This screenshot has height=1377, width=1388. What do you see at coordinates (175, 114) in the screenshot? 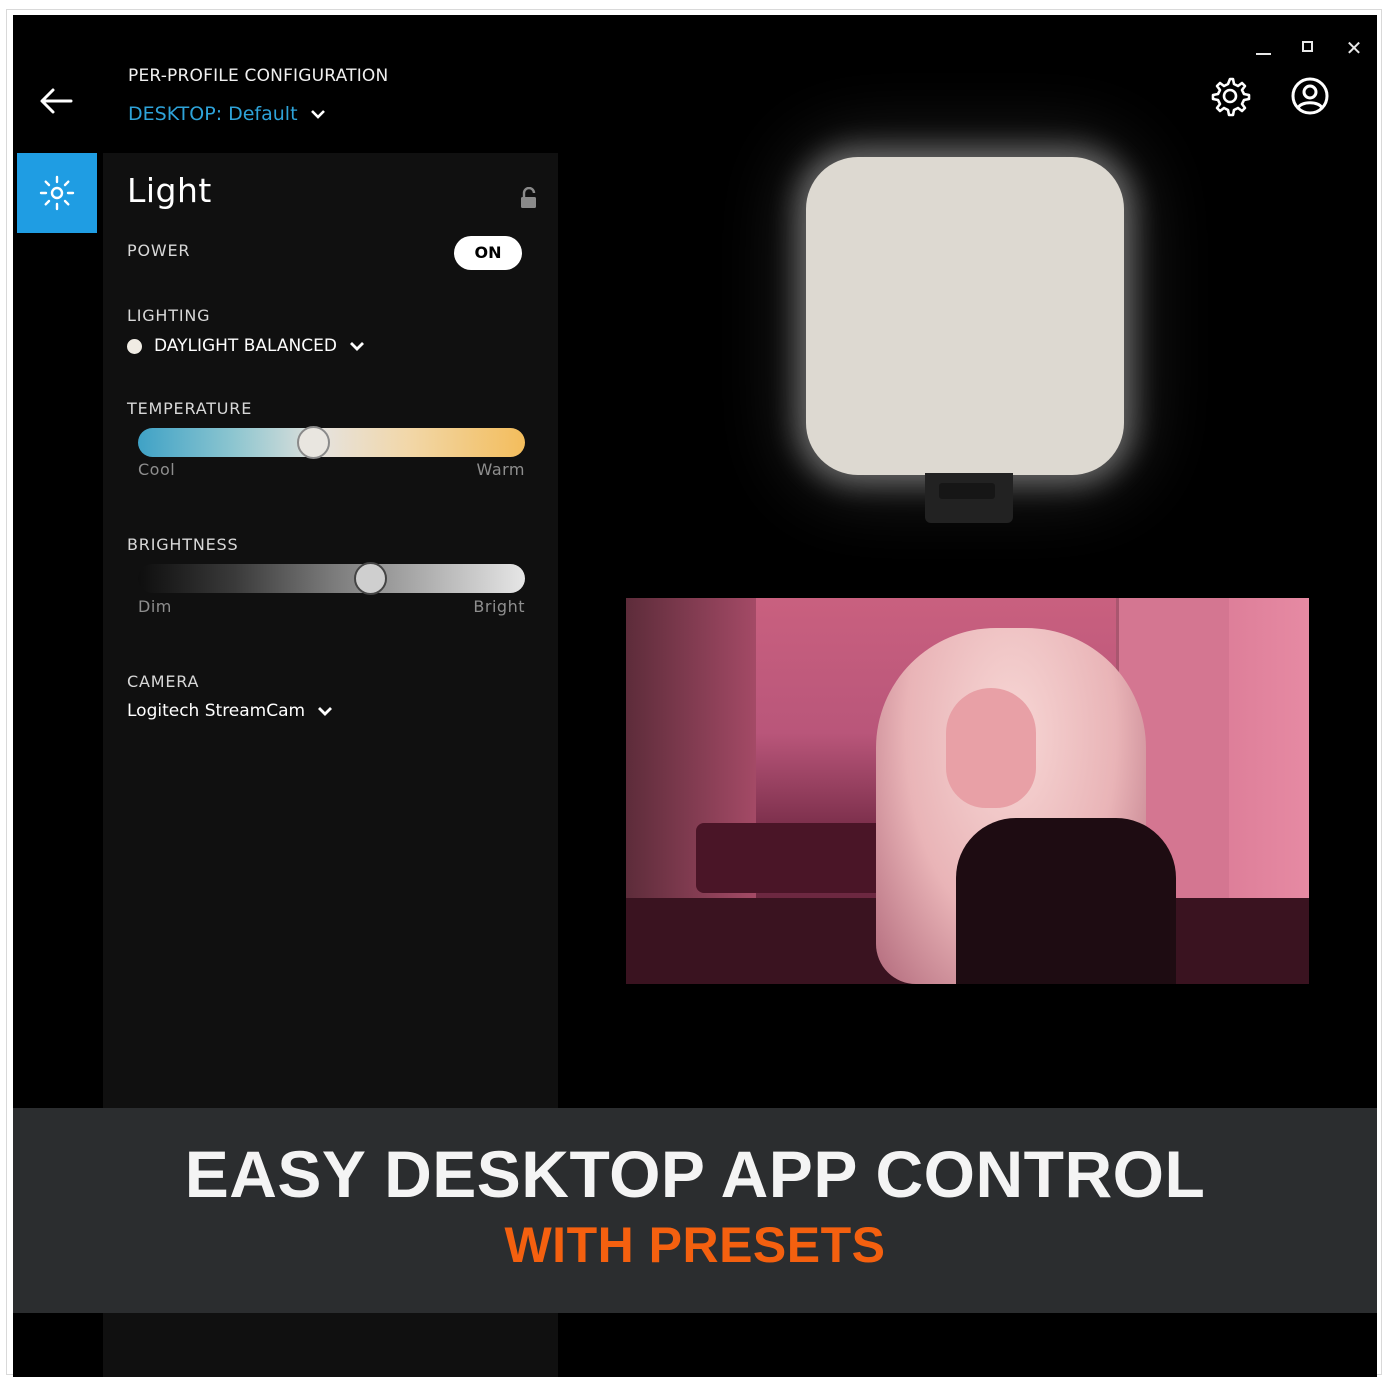
I see `profile-prefix: DESKTOP:` at bounding box center [175, 114].